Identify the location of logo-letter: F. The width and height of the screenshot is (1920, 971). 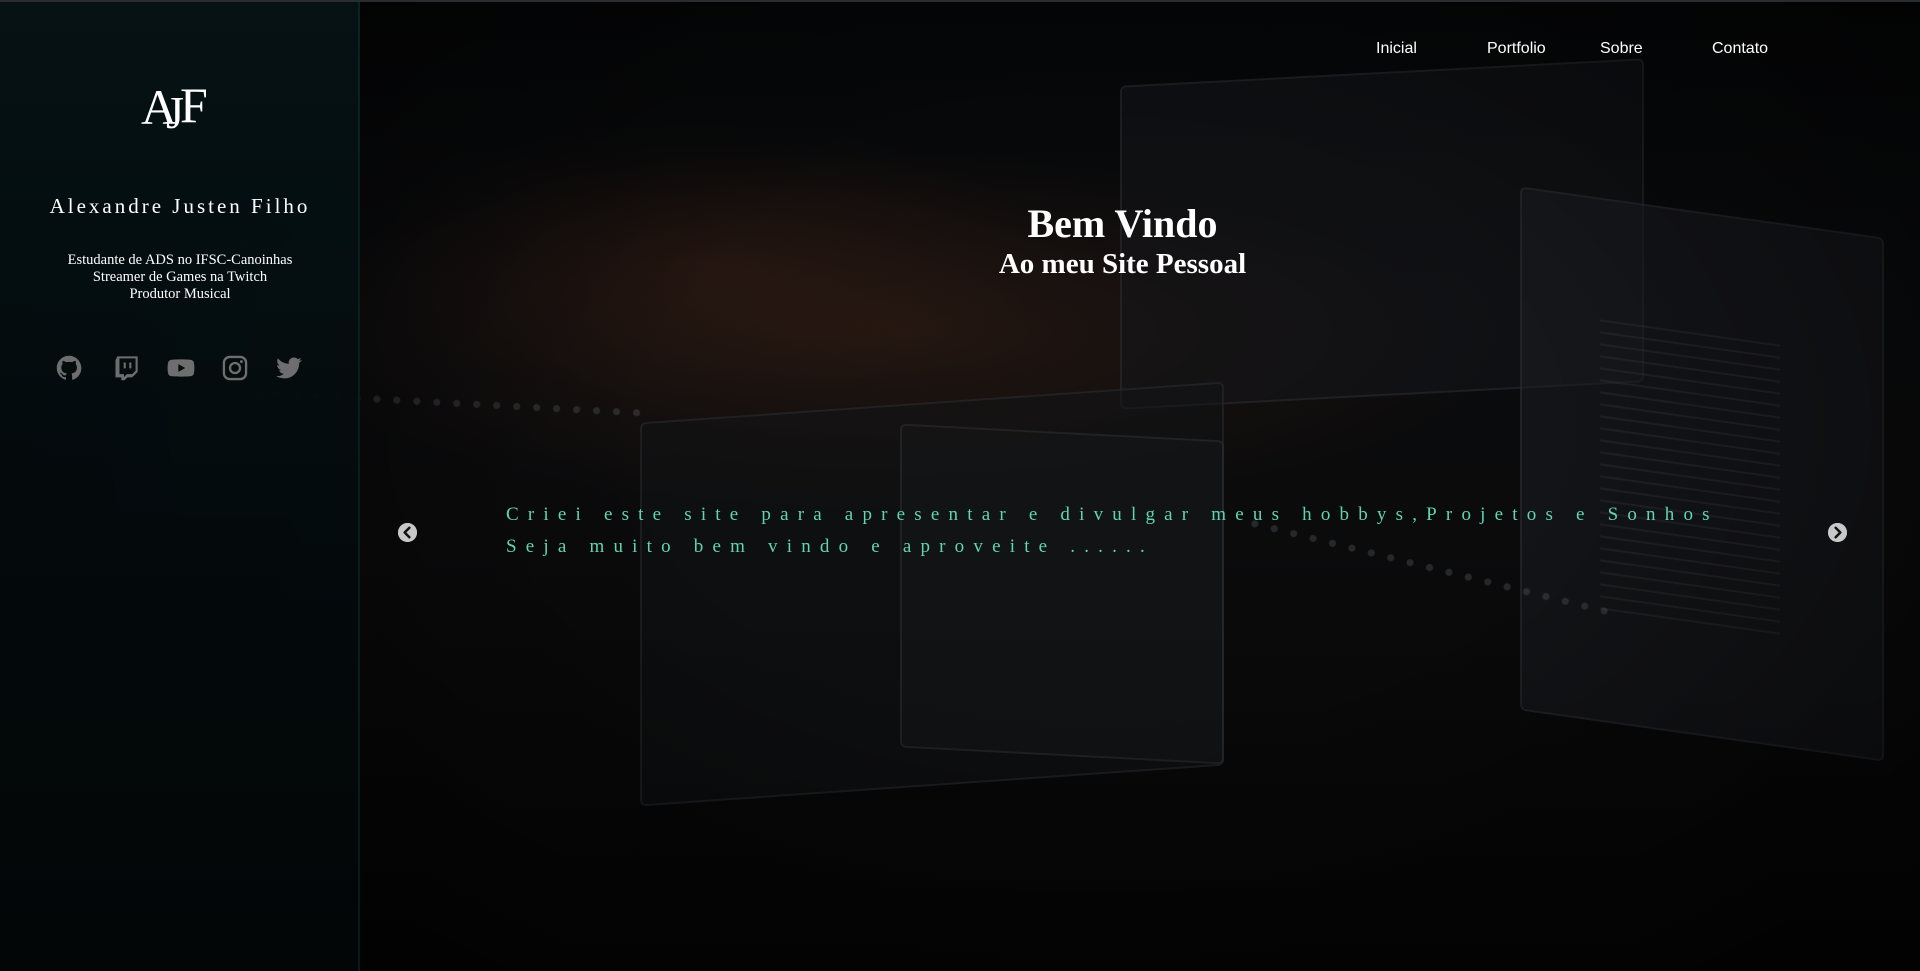
(194, 105).